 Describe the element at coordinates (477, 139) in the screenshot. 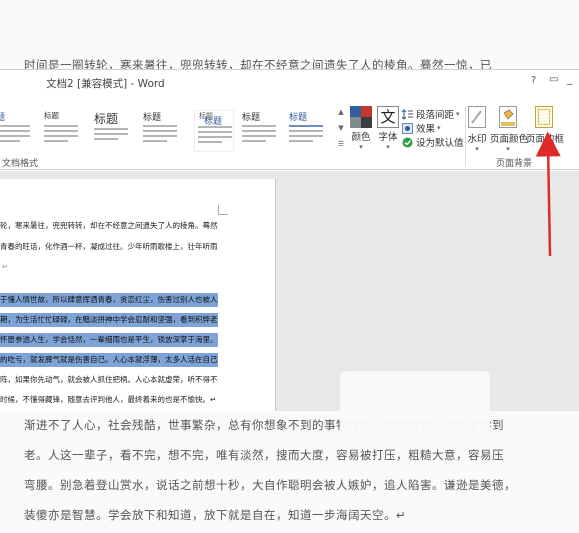

I see `watermark-label: 水印` at that location.